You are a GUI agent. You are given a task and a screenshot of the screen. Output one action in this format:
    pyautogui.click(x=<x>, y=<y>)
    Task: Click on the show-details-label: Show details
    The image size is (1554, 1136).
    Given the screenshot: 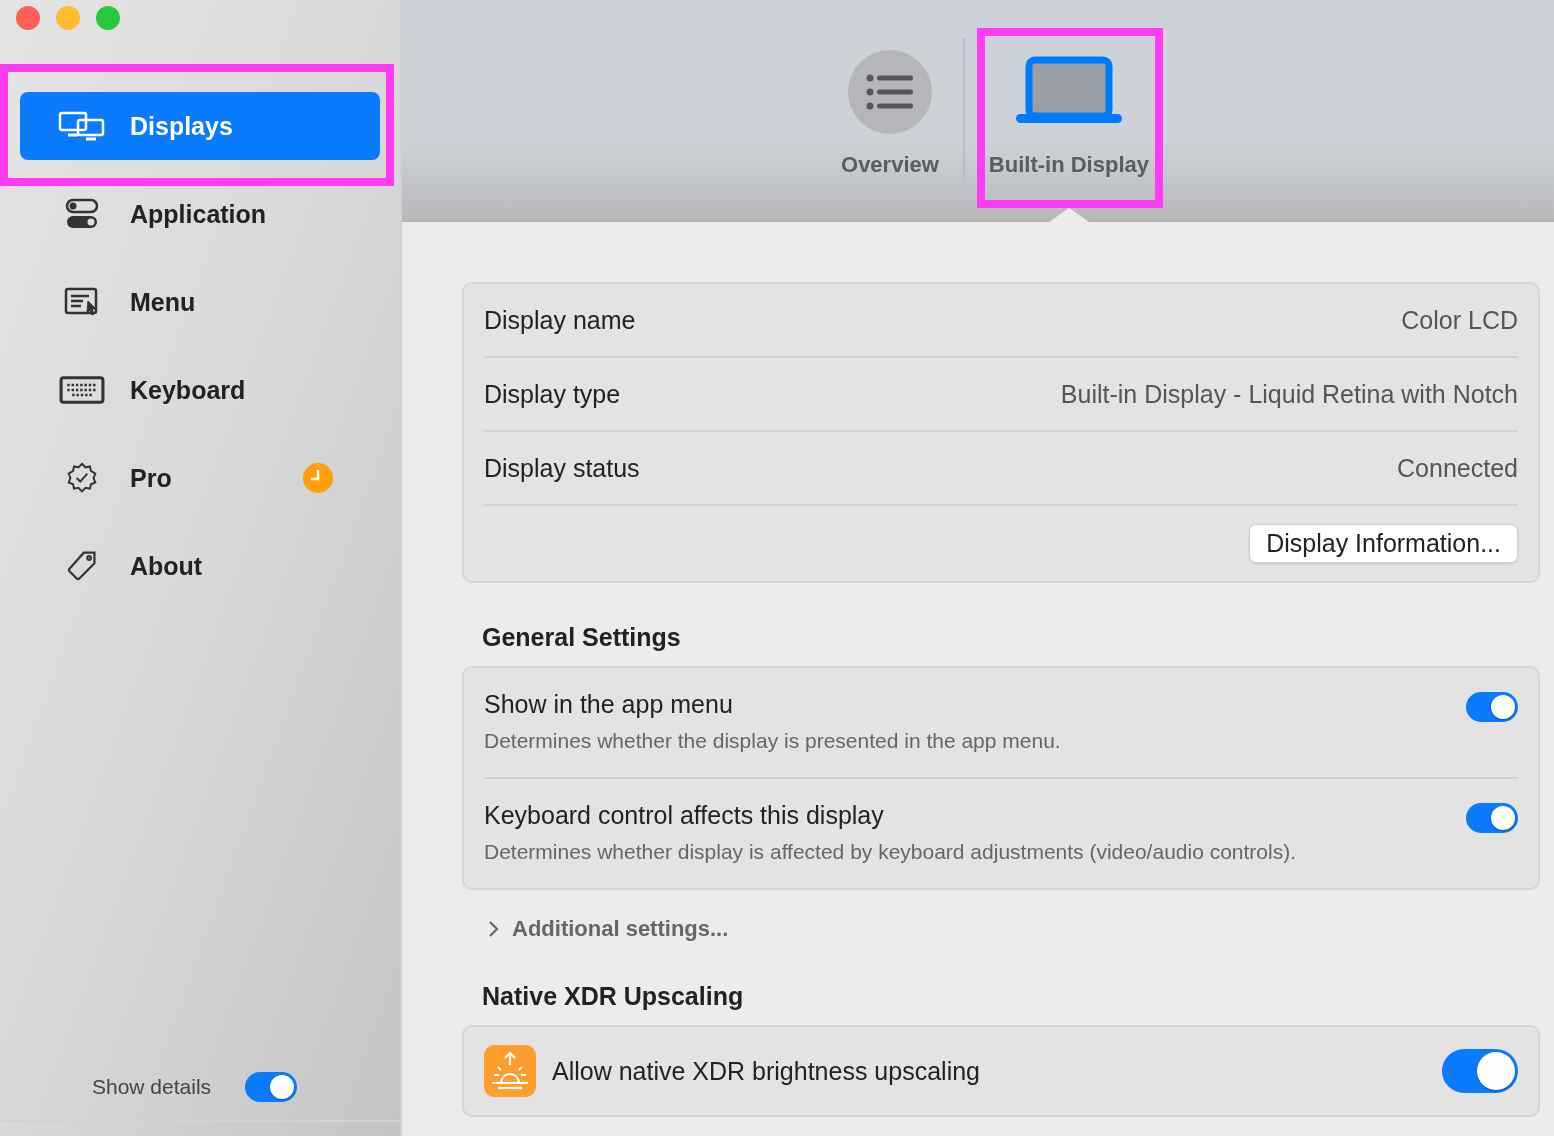 What is the action you would take?
    pyautogui.click(x=152, y=1087)
    